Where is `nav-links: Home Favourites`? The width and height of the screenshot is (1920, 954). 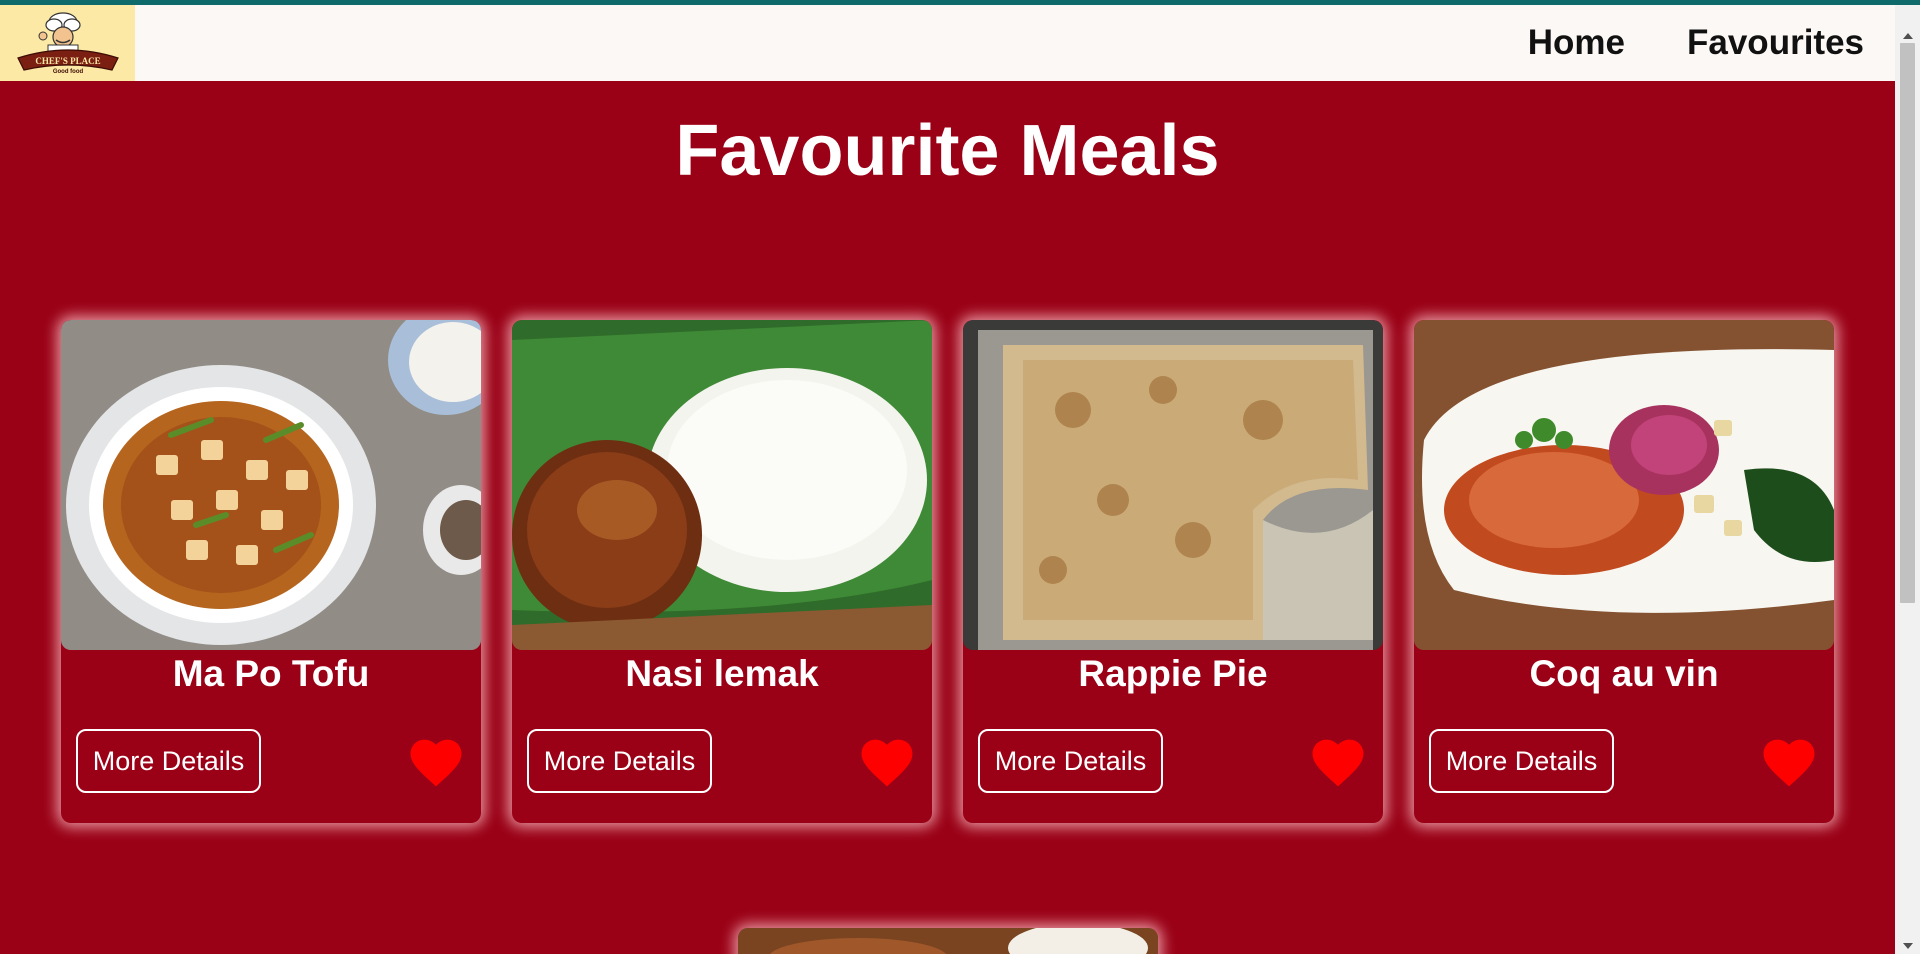 nav-links: Home Favourites is located at coordinates (1696, 43).